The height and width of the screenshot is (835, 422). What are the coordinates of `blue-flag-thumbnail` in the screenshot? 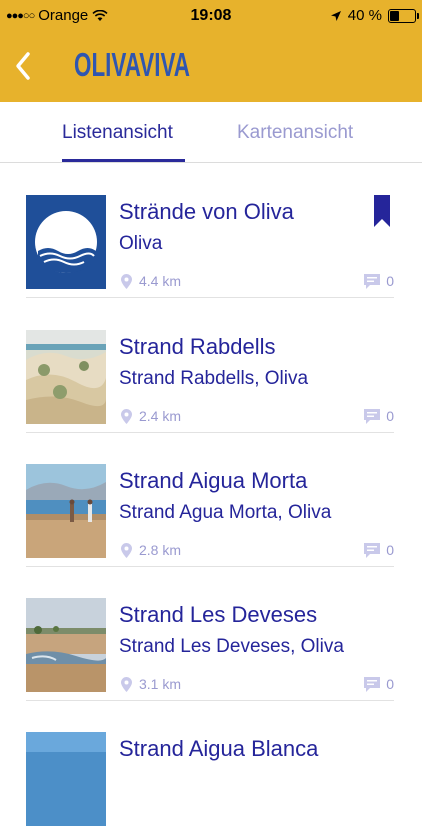 It's located at (66, 242).